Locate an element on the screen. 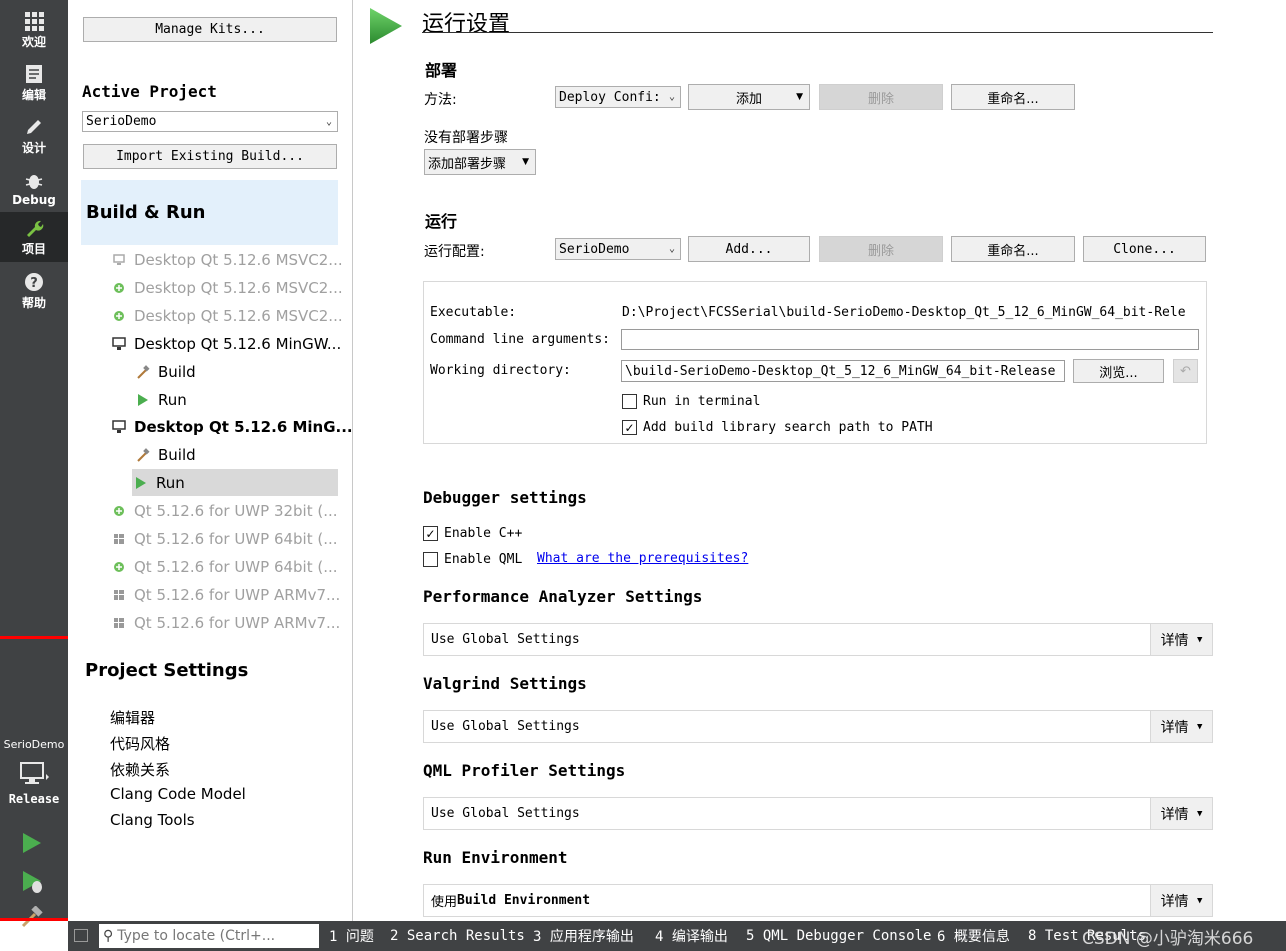 Image resolution: width=1286 pixels, height=951 pixels. output-tab-issues: 1 问题 is located at coordinates (351, 936).